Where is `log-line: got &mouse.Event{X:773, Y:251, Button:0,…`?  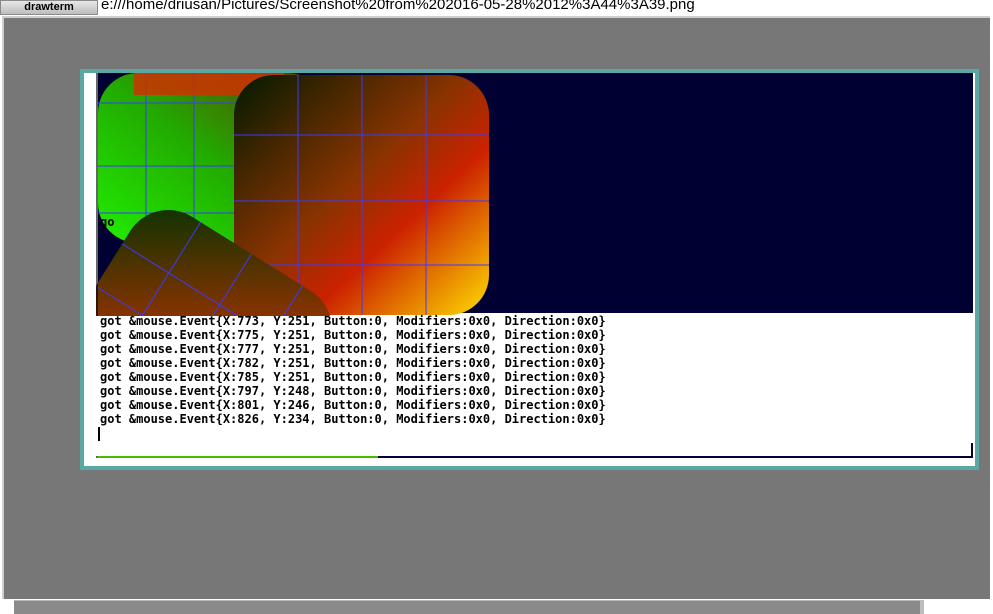
log-line: got &mouse.Event{X:773, Y:251, Button:0,… is located at coordinates (353, 321).